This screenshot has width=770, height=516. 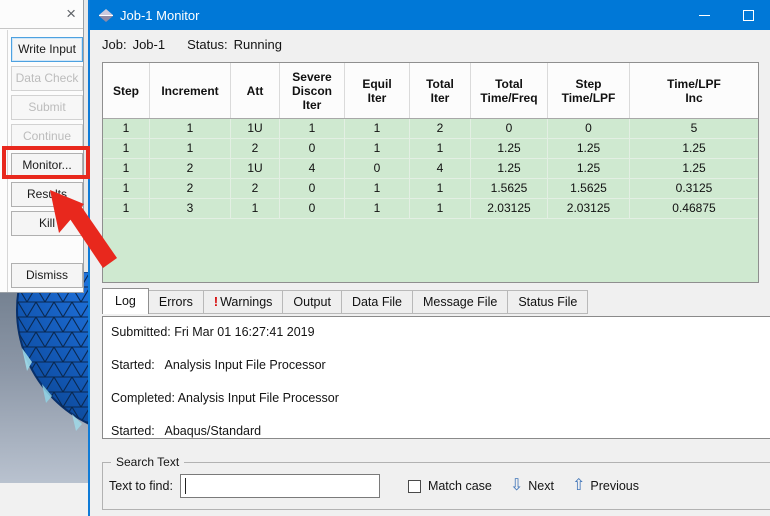 I want to click on tab-message-file: Message File, so click(x=460, y=302).